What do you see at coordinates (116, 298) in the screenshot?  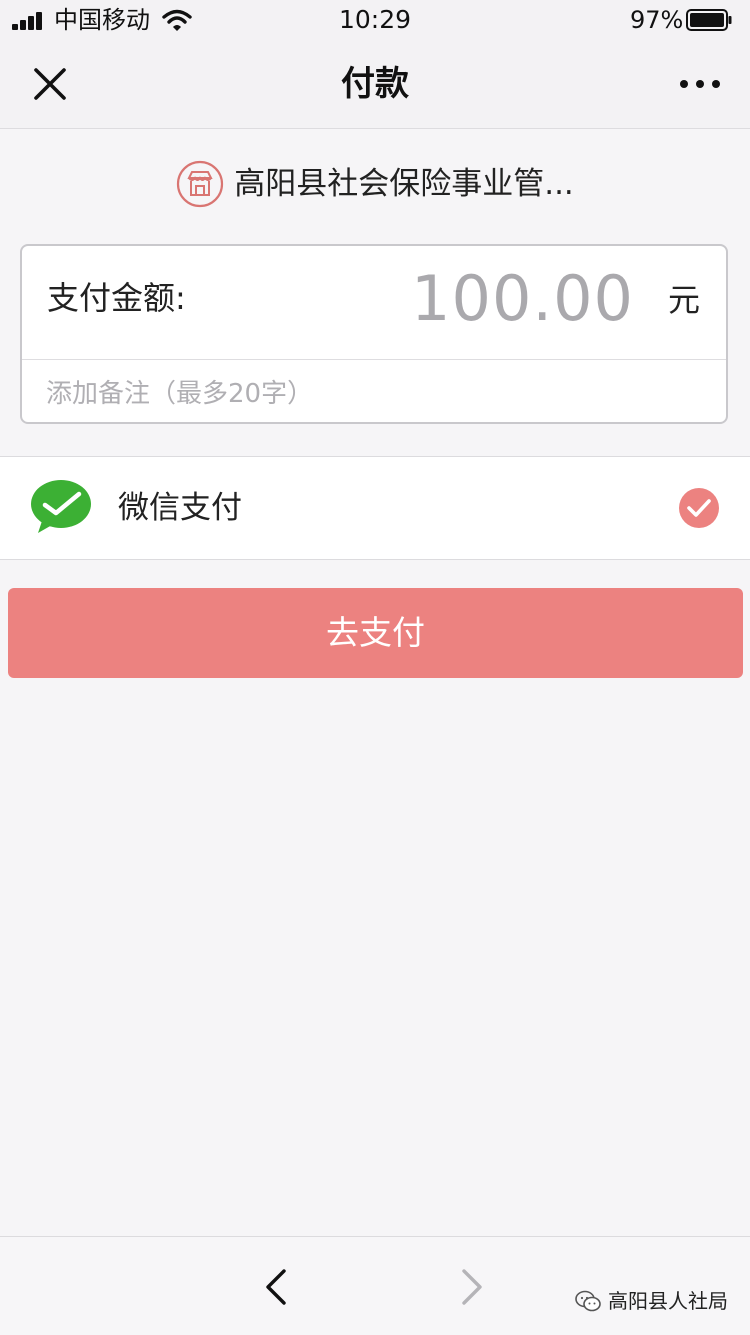 I see `amount-label: 支付金额:` at bounding box center [116, 298].